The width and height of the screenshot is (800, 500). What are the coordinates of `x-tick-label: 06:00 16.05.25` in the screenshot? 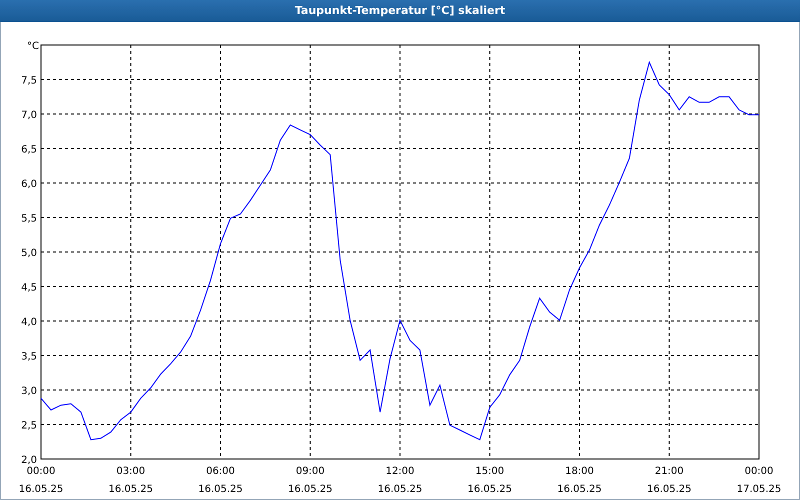 It's located at (220, 480).